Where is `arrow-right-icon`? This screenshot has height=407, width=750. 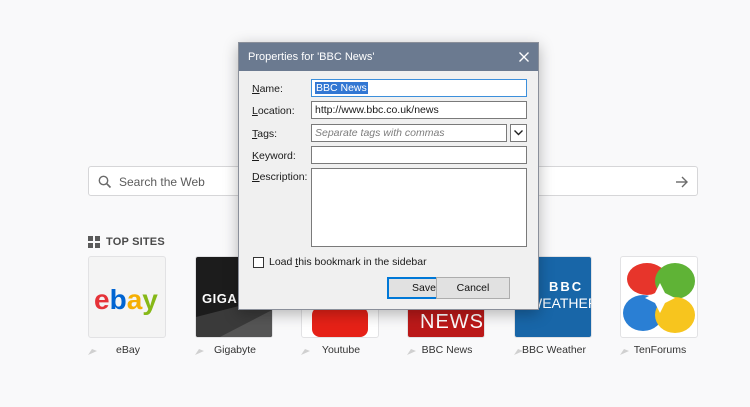 arrow-right-icon is located at coordinates (682, 182).